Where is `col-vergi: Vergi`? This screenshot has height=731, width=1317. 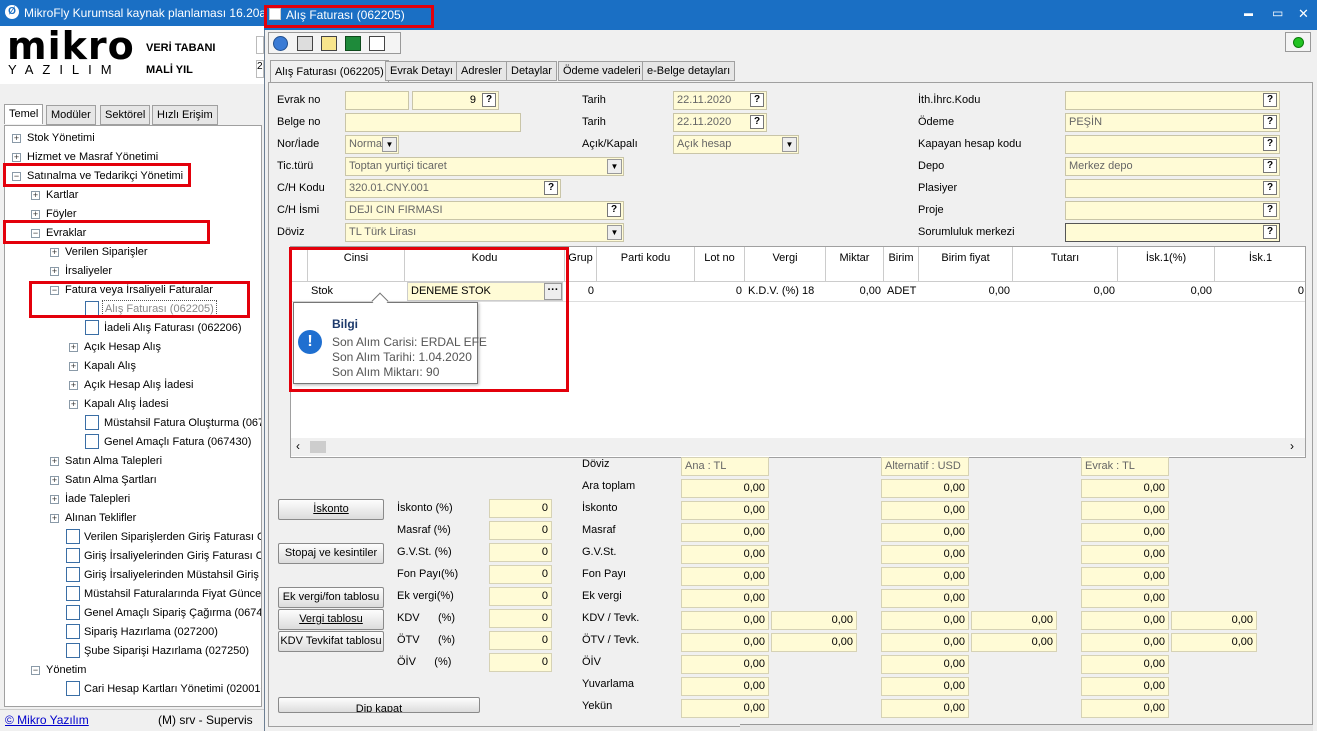 col-vergi: Vergi is located at coordinates (785, 264).